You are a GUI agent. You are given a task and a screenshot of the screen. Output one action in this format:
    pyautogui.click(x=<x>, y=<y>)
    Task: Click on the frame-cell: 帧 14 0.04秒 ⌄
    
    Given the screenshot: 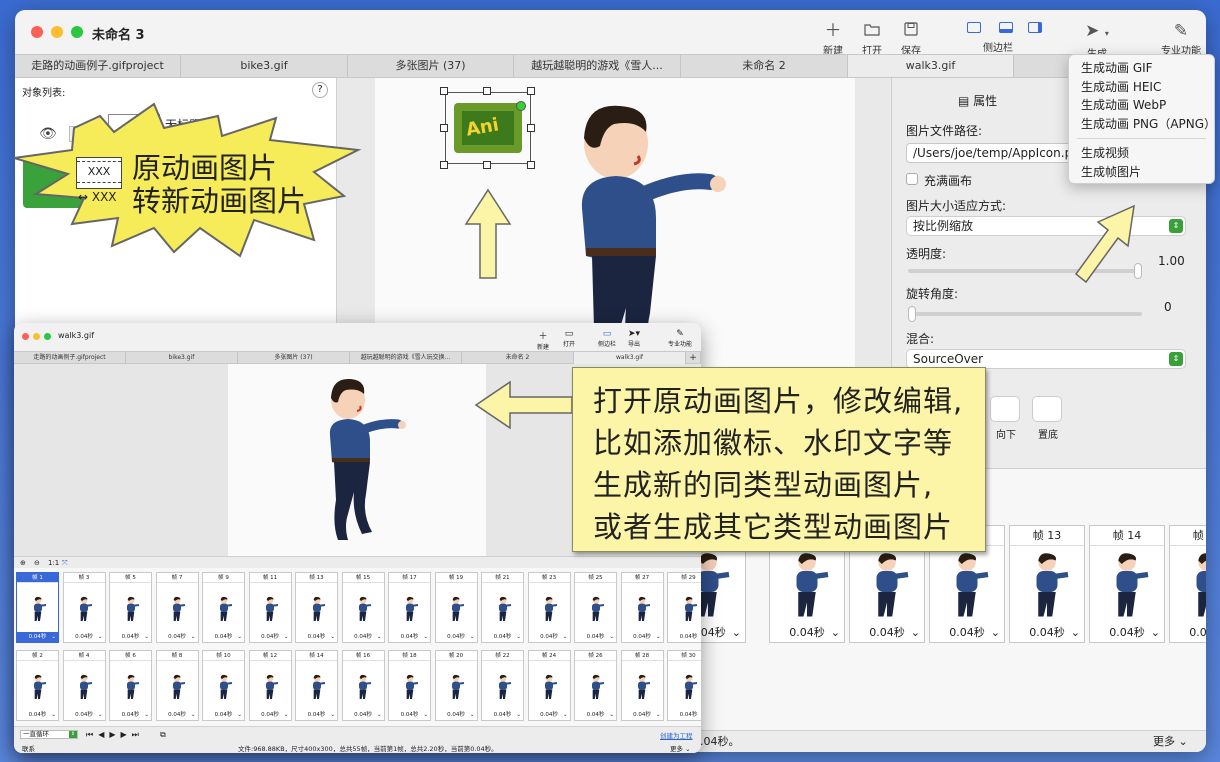 What is the action you would take?
    pyautogui.click(x=1127, y=584)
    